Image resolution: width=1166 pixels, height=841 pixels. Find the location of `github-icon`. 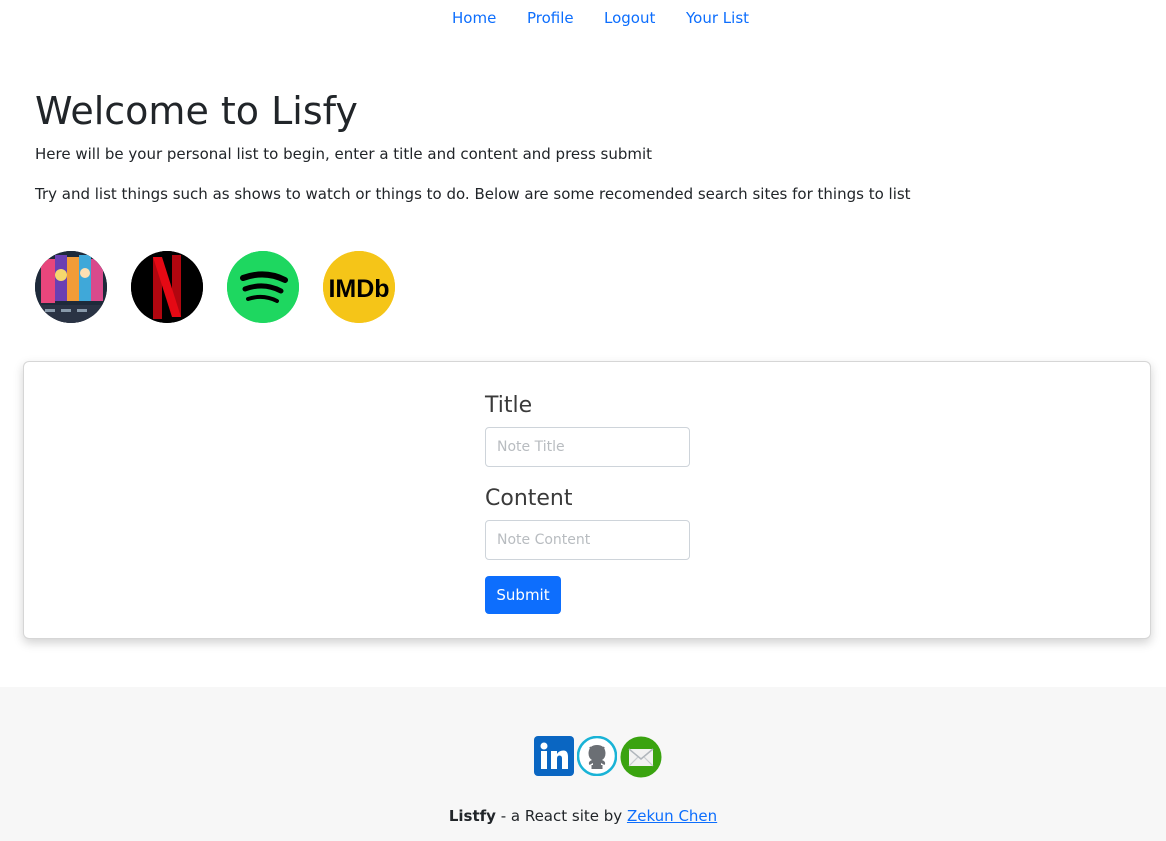

github-icon is located at coordinates (597, 756).